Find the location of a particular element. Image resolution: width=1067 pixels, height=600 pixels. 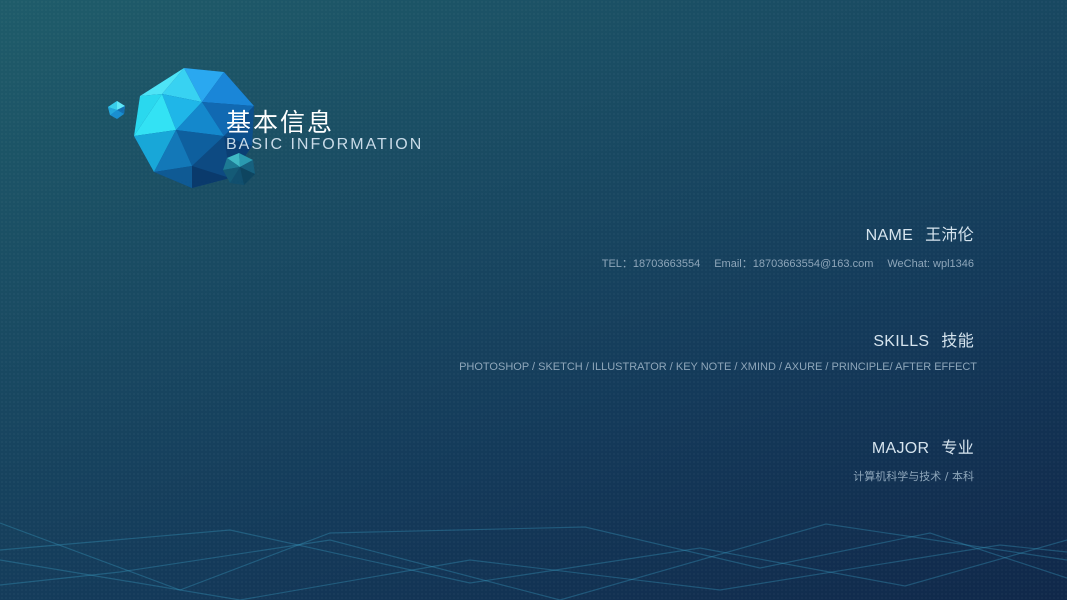

wechat-text: WeChat: wpl1346 is located at coordinates (930, 264).